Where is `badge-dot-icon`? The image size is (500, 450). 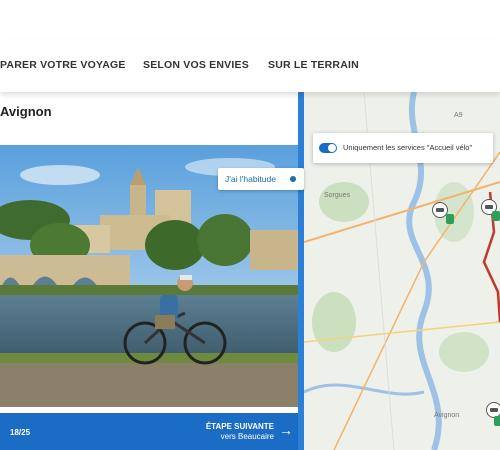
badge-dot-icon is located at coordinates (293, 179).